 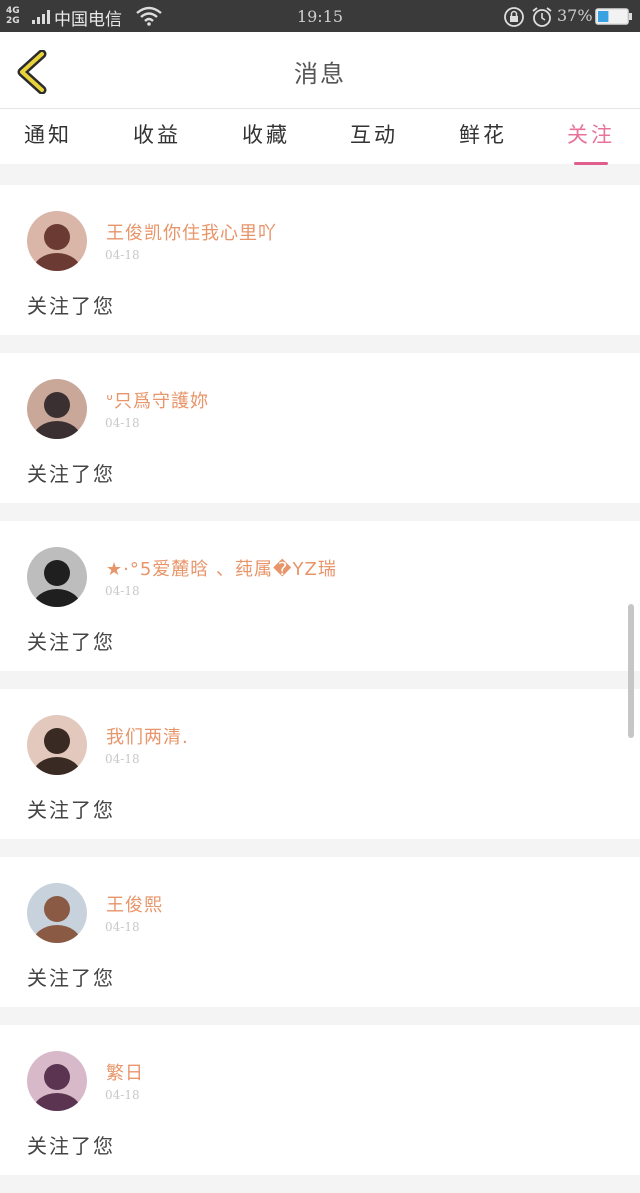 What do you see at coordinates (320, 16) in the screenshot?
I see `status-bar: 4G 2G 中国电信 19:15 37%` at bounding box center [320, 16].